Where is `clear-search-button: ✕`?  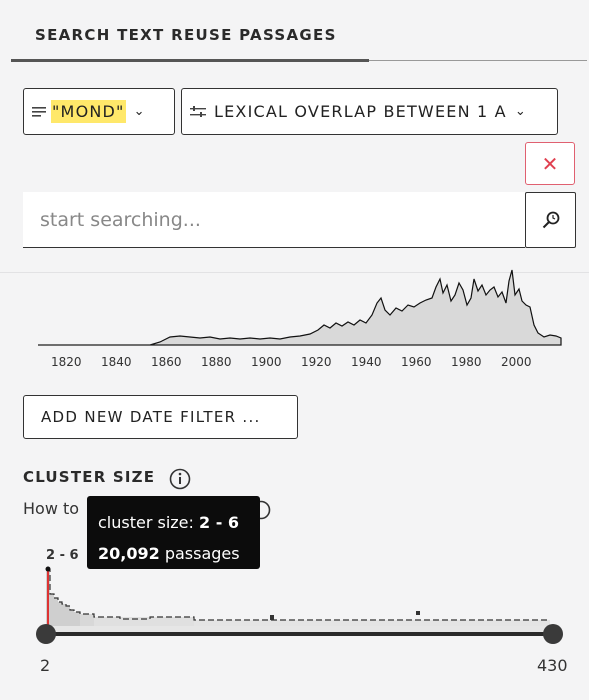
clear-search-button: ✕ is located at coordinates (550, 163).